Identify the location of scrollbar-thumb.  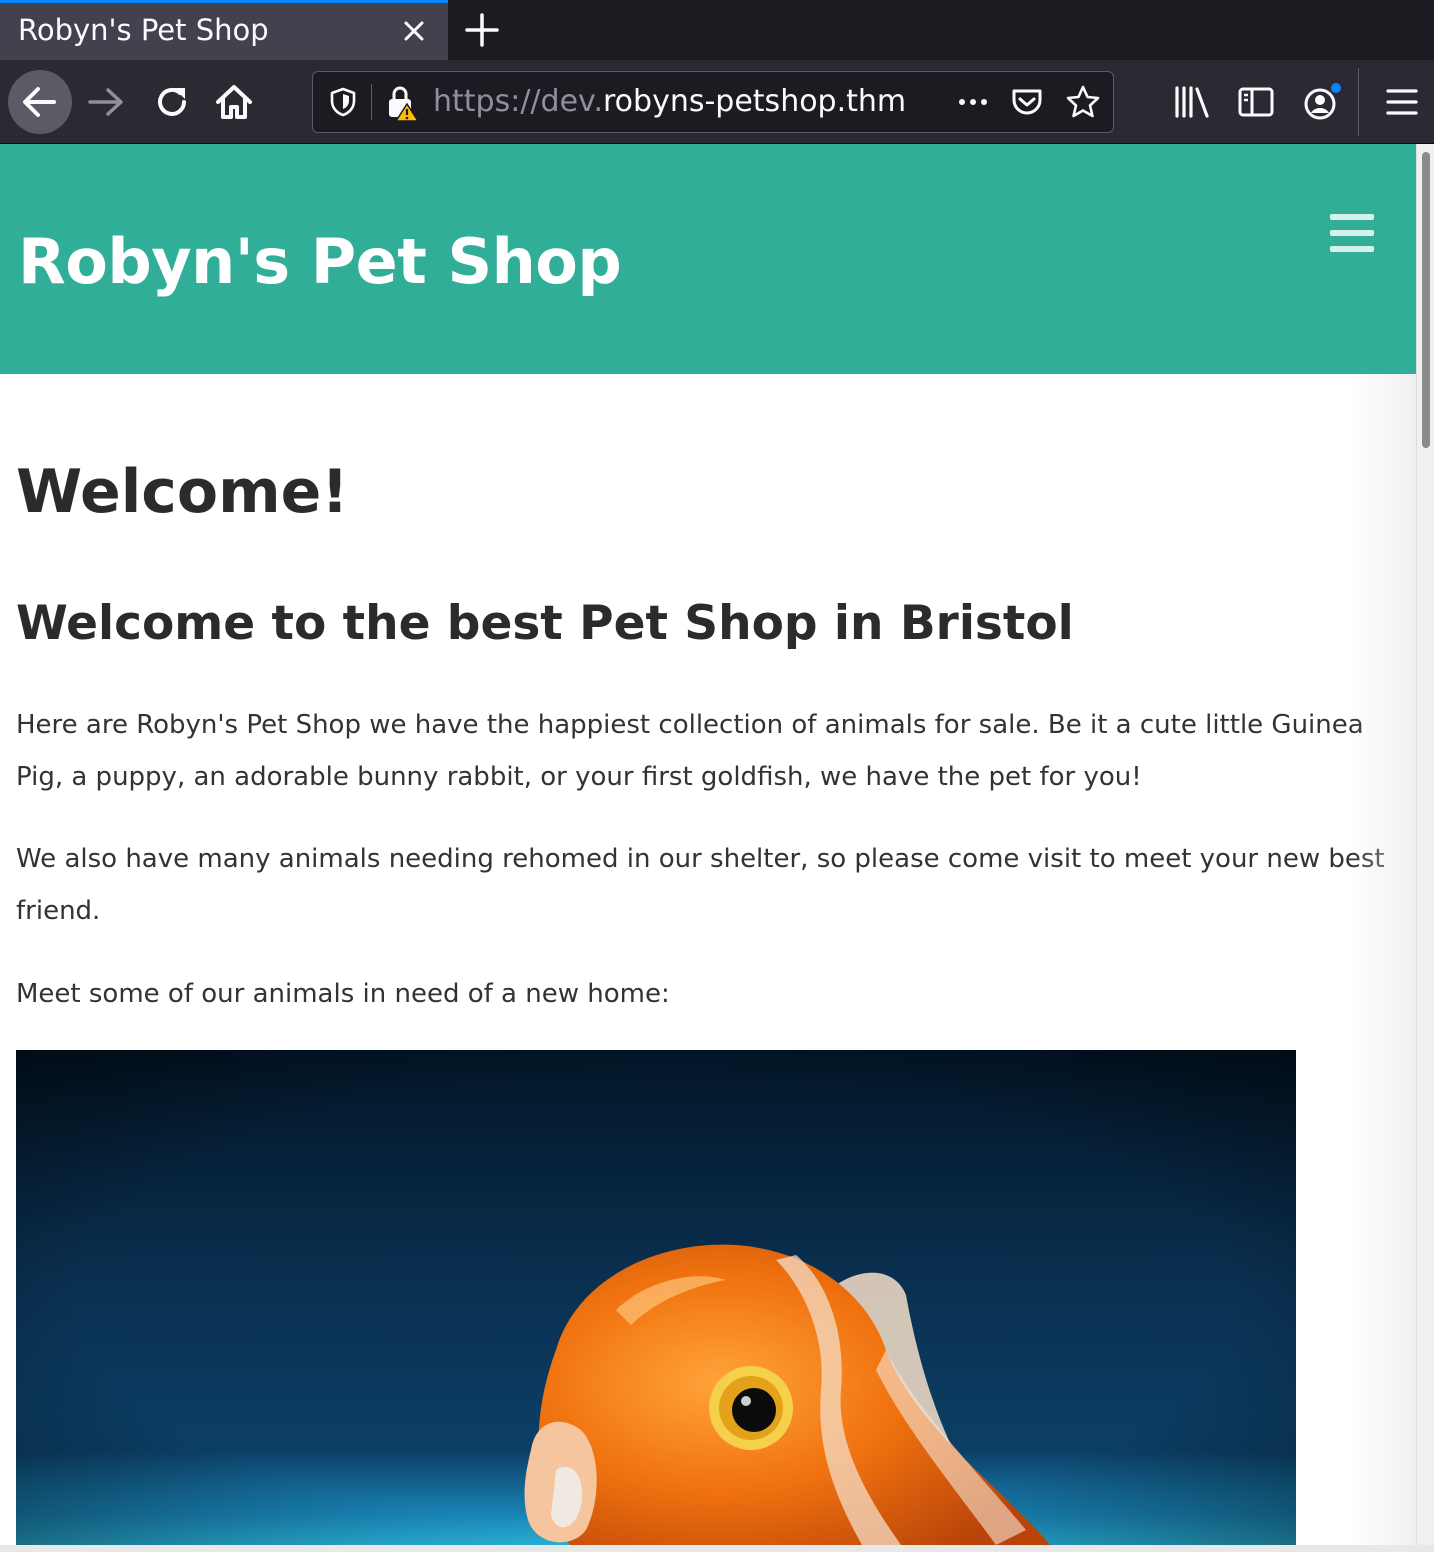
(1426, 300).